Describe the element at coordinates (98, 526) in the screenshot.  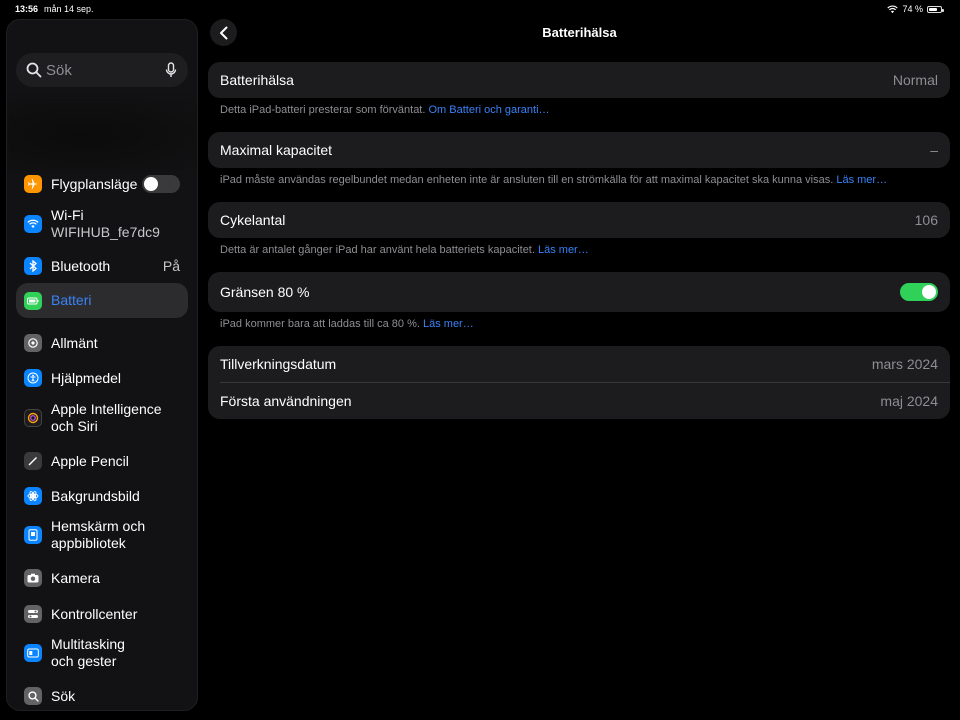
I see `home-screen-label: Hemskärm och` at that location.